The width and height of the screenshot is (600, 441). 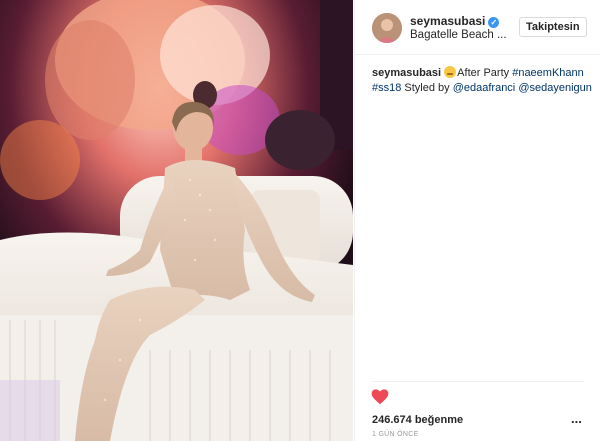 I want to click on username-link: seymasubasi ✓, so click(x=455, y=21).